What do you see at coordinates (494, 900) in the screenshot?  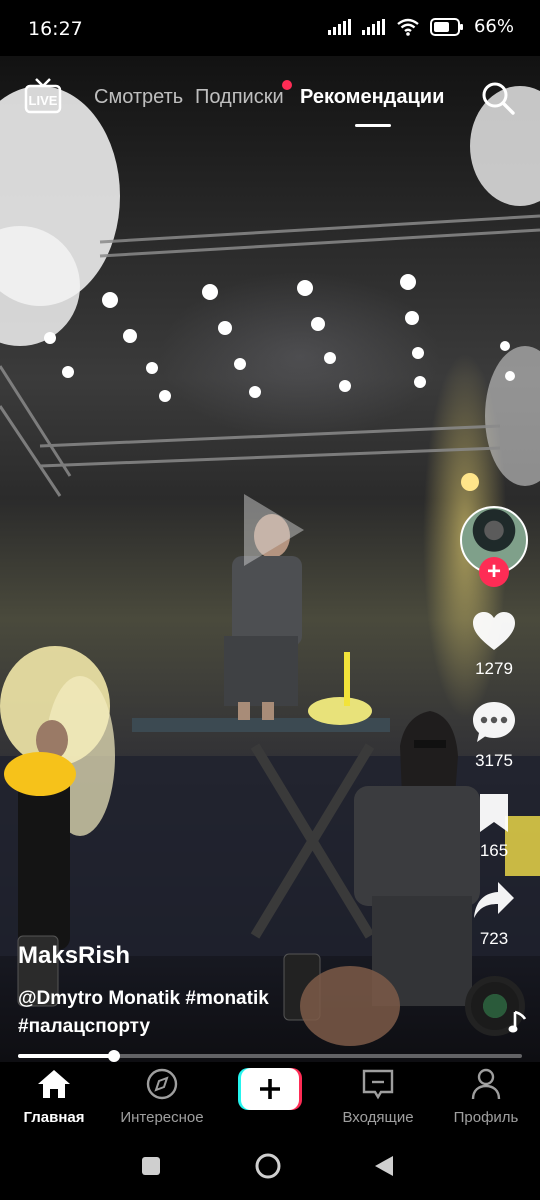 I see `share-icon` at bounding box center [494, 900].